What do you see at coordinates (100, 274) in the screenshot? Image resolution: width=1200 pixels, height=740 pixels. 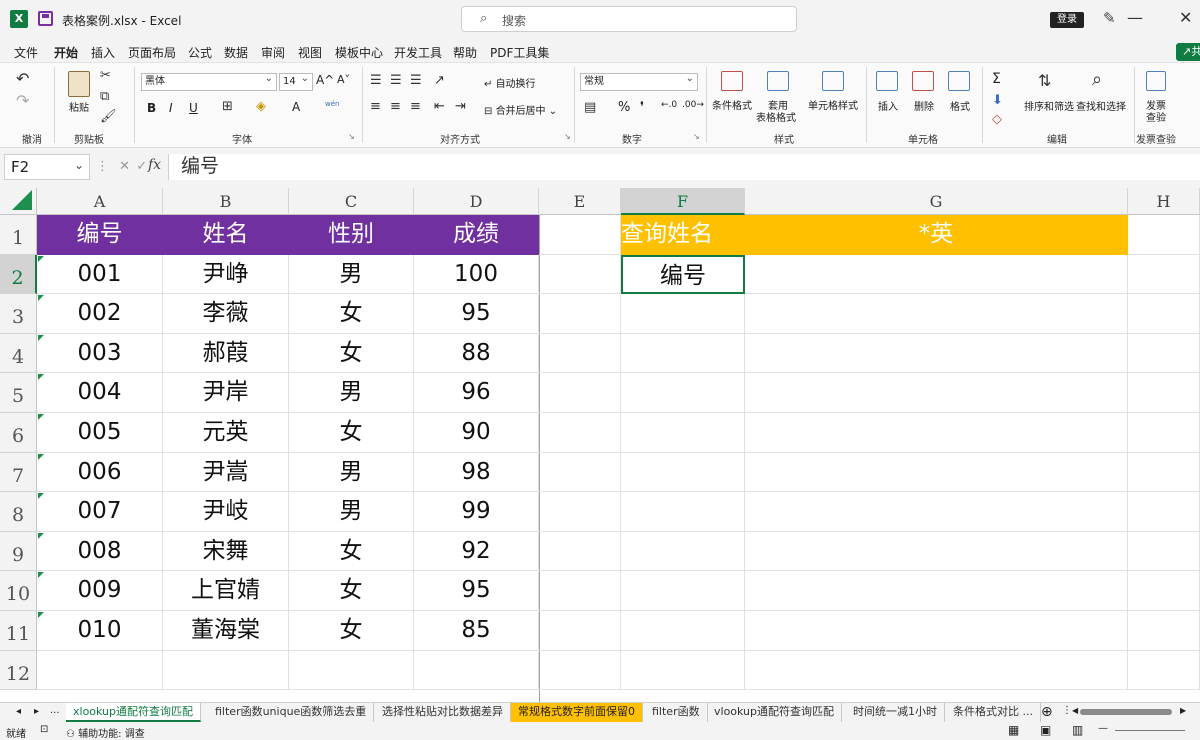 I see `table-cell: 001` at bounding box center [100, 274].